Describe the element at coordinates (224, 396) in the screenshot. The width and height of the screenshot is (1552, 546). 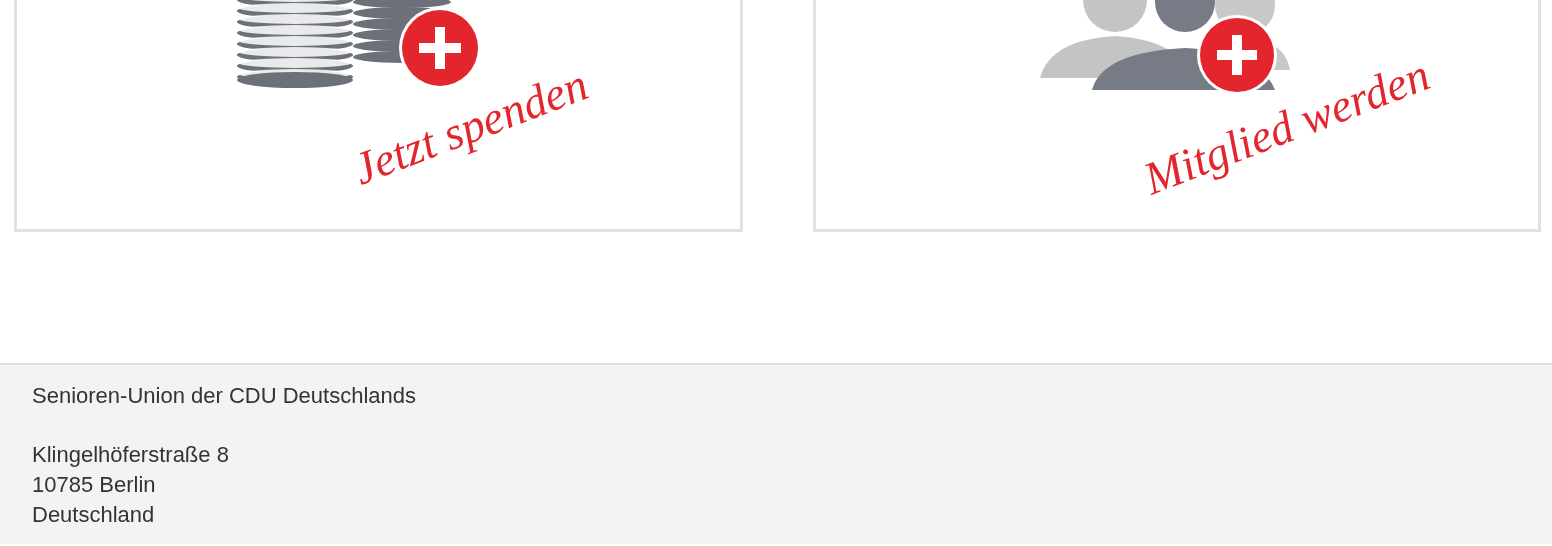
I see `organization-name: Senioren-Union der CDU Deutschlands` at that location.